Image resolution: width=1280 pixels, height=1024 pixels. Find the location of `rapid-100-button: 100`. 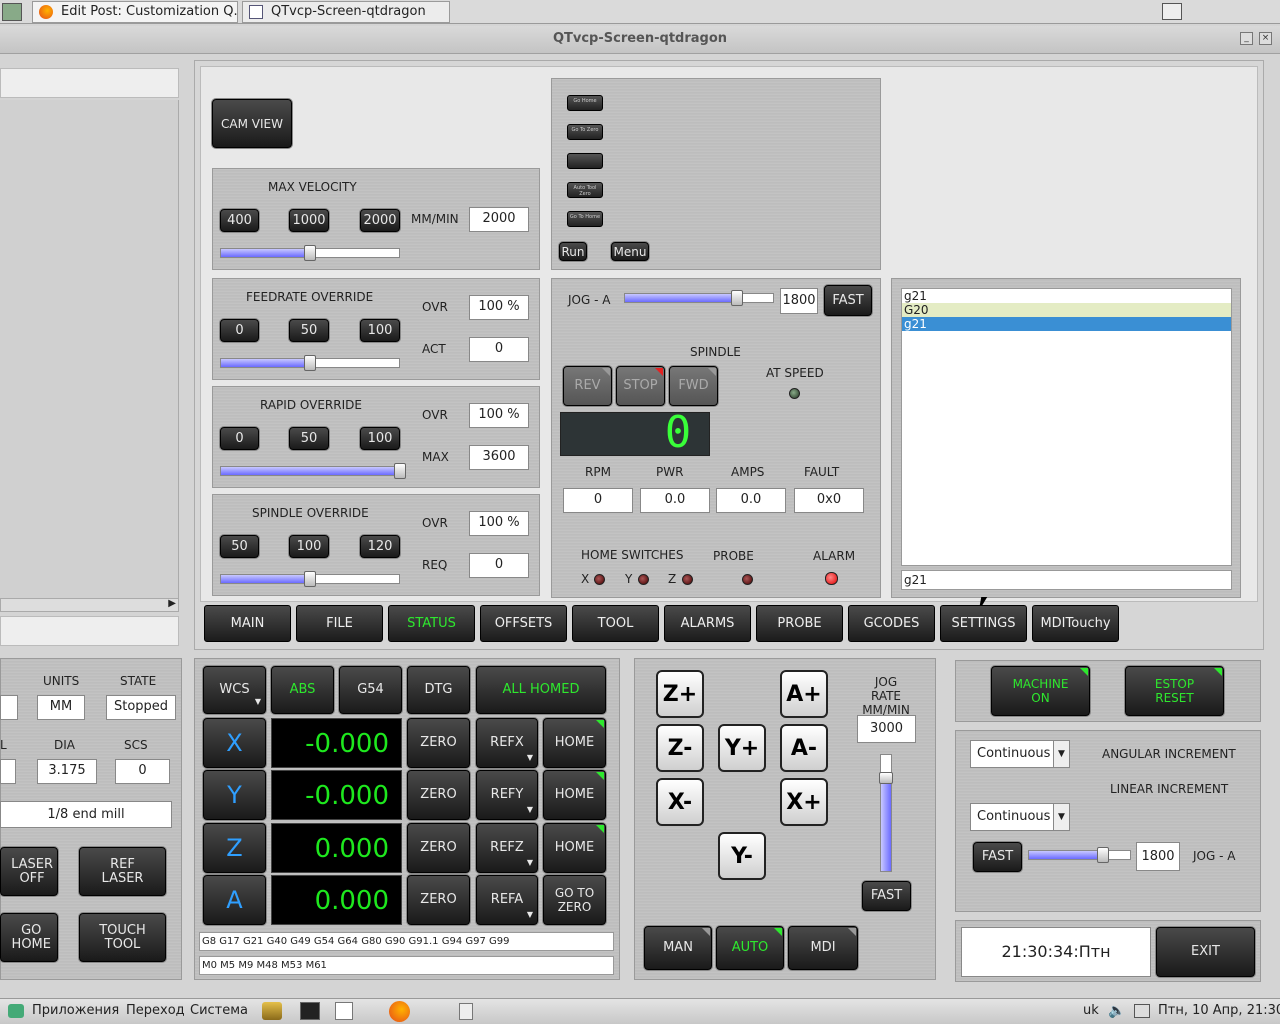

rapid-100-button: 100 is located at coordinates (380, 438).